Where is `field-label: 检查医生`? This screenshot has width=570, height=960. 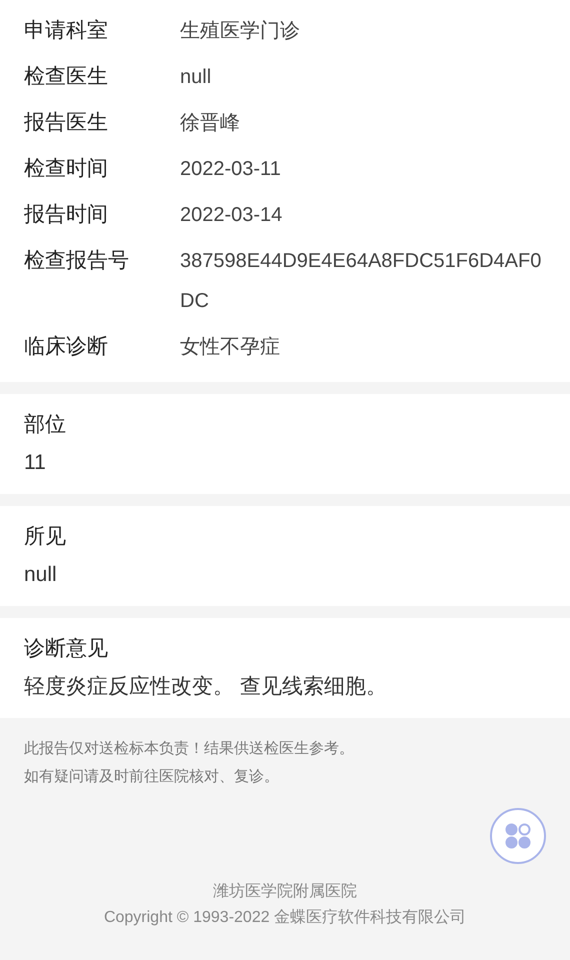
field-label: 检查医生 is located at coordinates (66, 77).